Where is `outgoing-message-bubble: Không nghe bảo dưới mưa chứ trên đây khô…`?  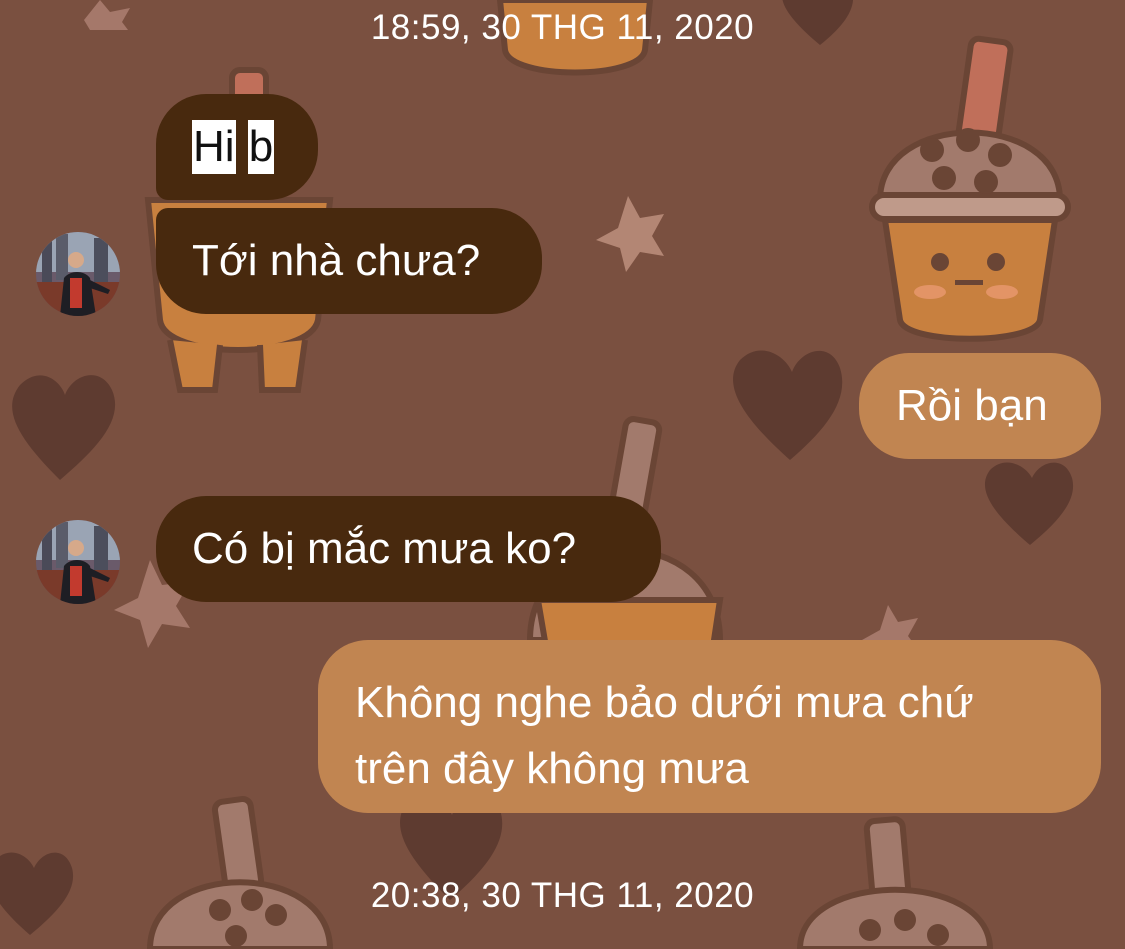
outgoing-message-bubble: Không nghe bảo dưới mưa chứ trên đây khô… is located at coordinates (709, 726).